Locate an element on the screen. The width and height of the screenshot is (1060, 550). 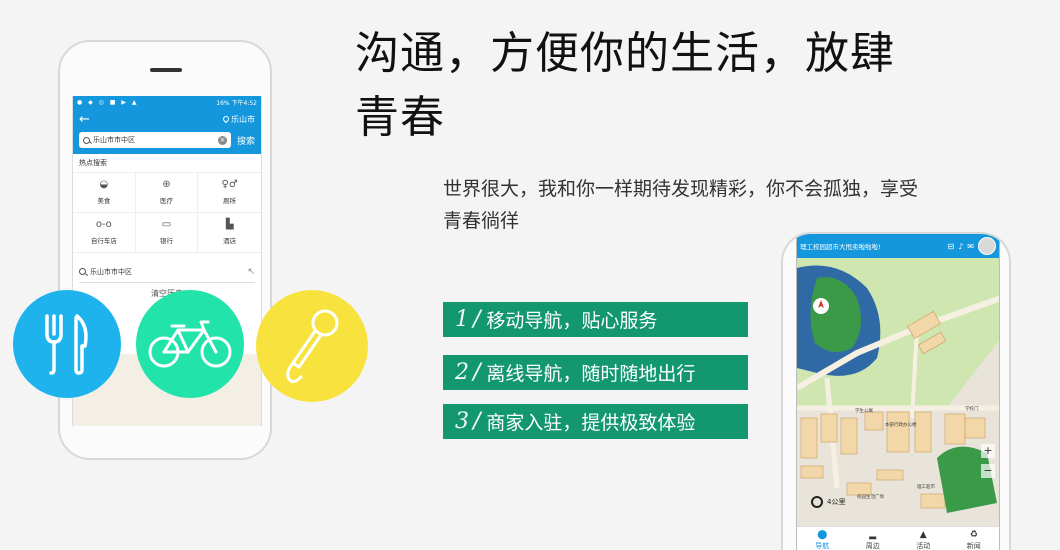
fork-knife-icon is located at coordinates (66, 344).